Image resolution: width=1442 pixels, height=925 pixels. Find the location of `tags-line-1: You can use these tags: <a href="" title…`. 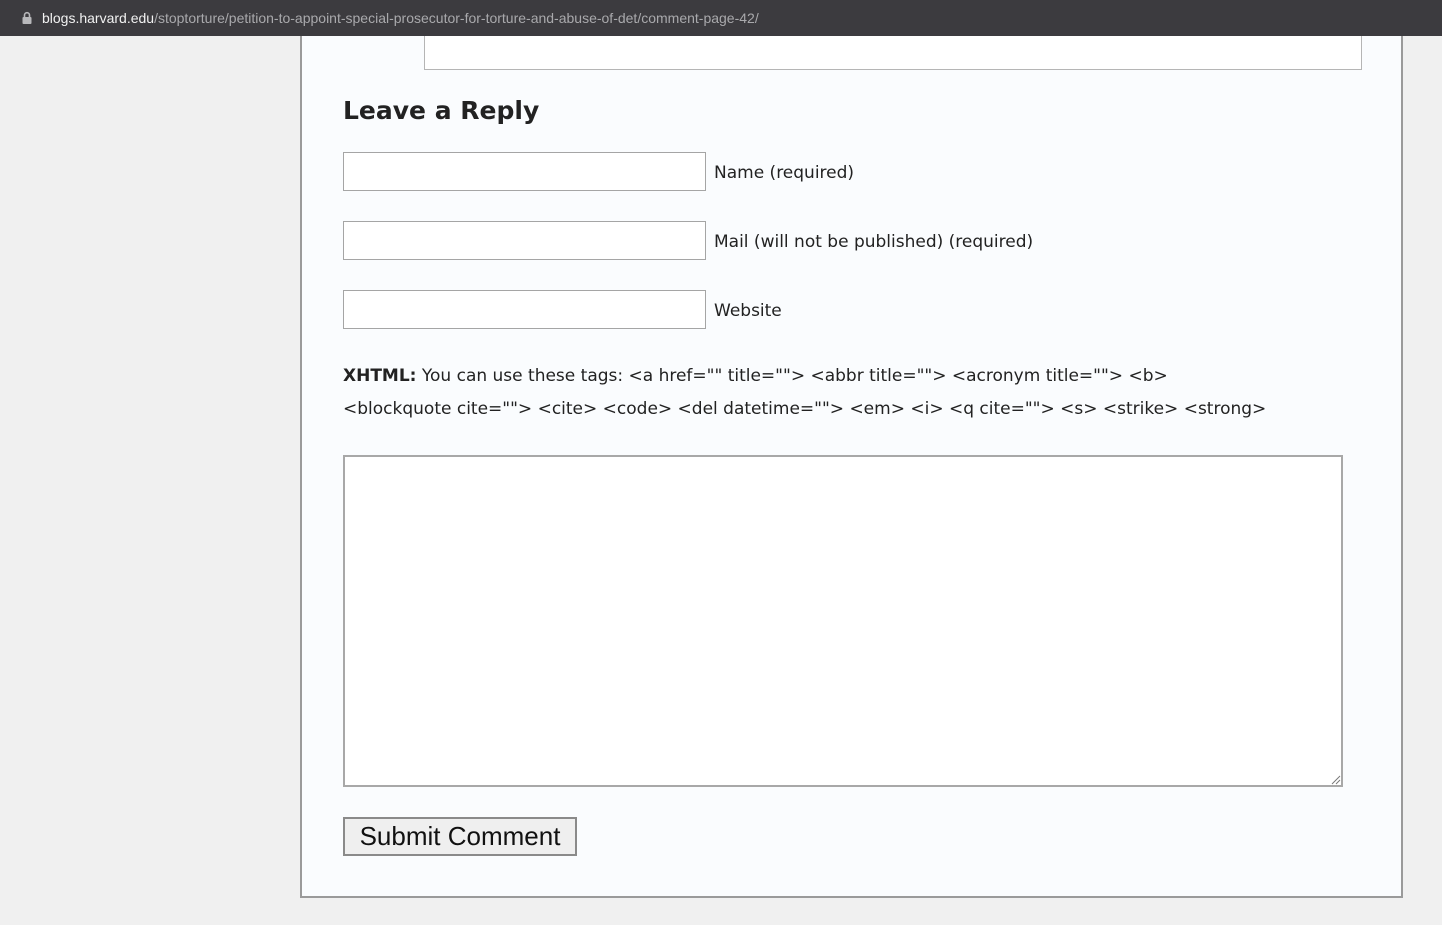

tags-line-1: You can use these tags: <a href="" title… is located at coordinates (792, 376).